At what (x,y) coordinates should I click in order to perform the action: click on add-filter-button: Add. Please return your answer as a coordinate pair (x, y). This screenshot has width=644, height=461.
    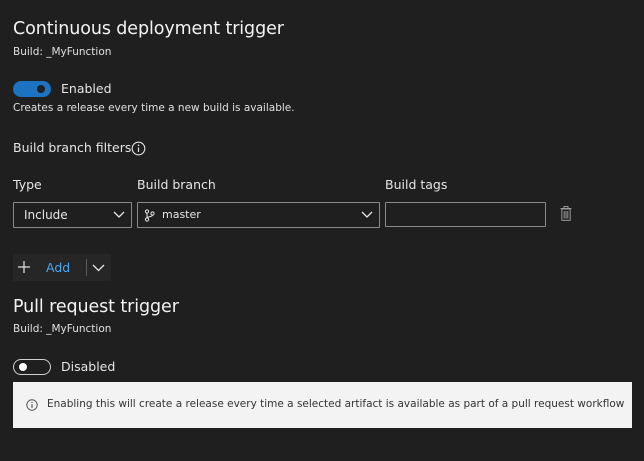
    Looking at the image, I should click on (49, 267).